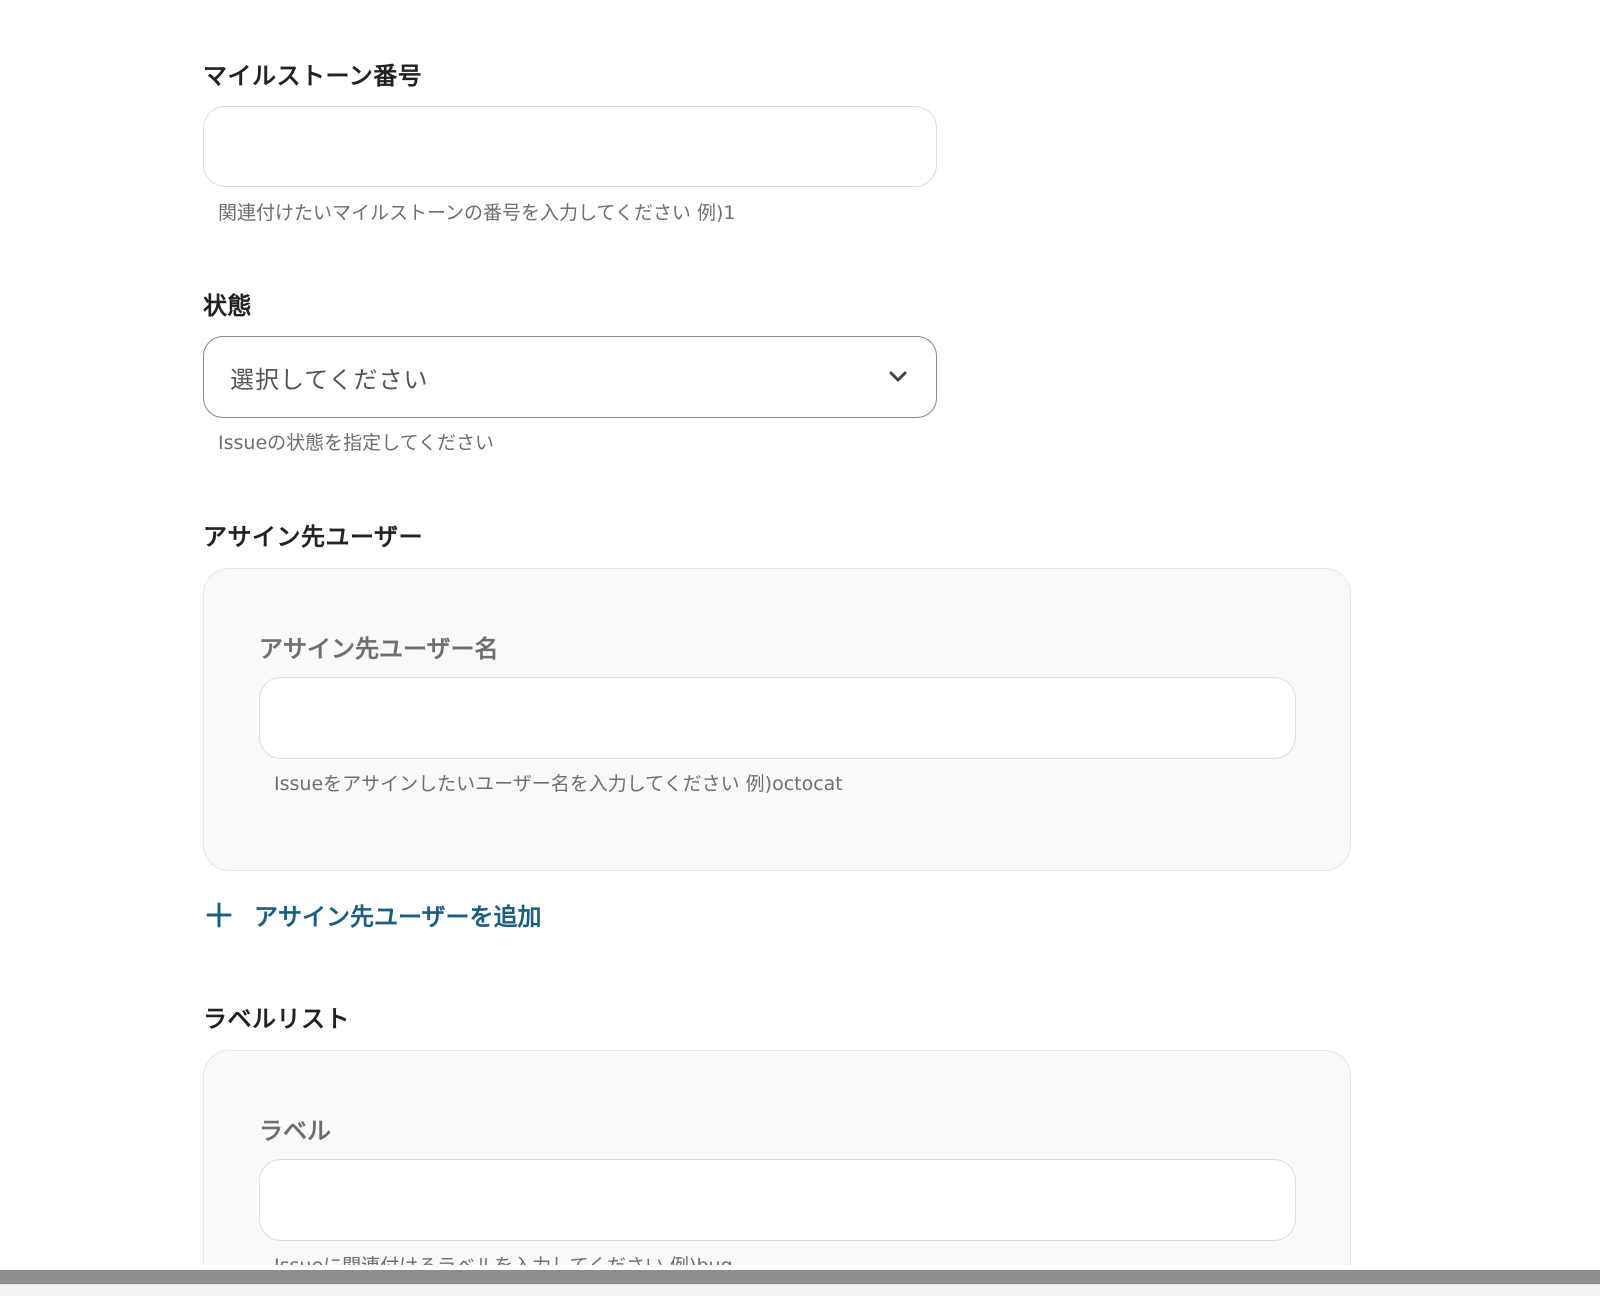 Image resolution: width=1600 pixels, height=1296 pixels. I want to click on milestone-help-text: 関連付けたいマイルストーンの番号を入力してください 例)1, so click(477, 213).